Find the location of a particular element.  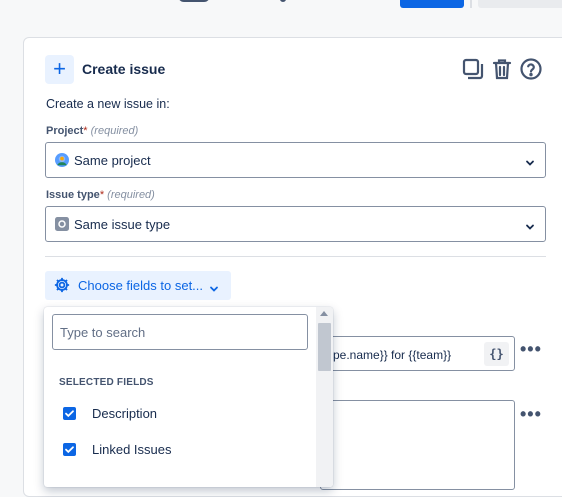

field-search-input is located at coordinates (180, 332).